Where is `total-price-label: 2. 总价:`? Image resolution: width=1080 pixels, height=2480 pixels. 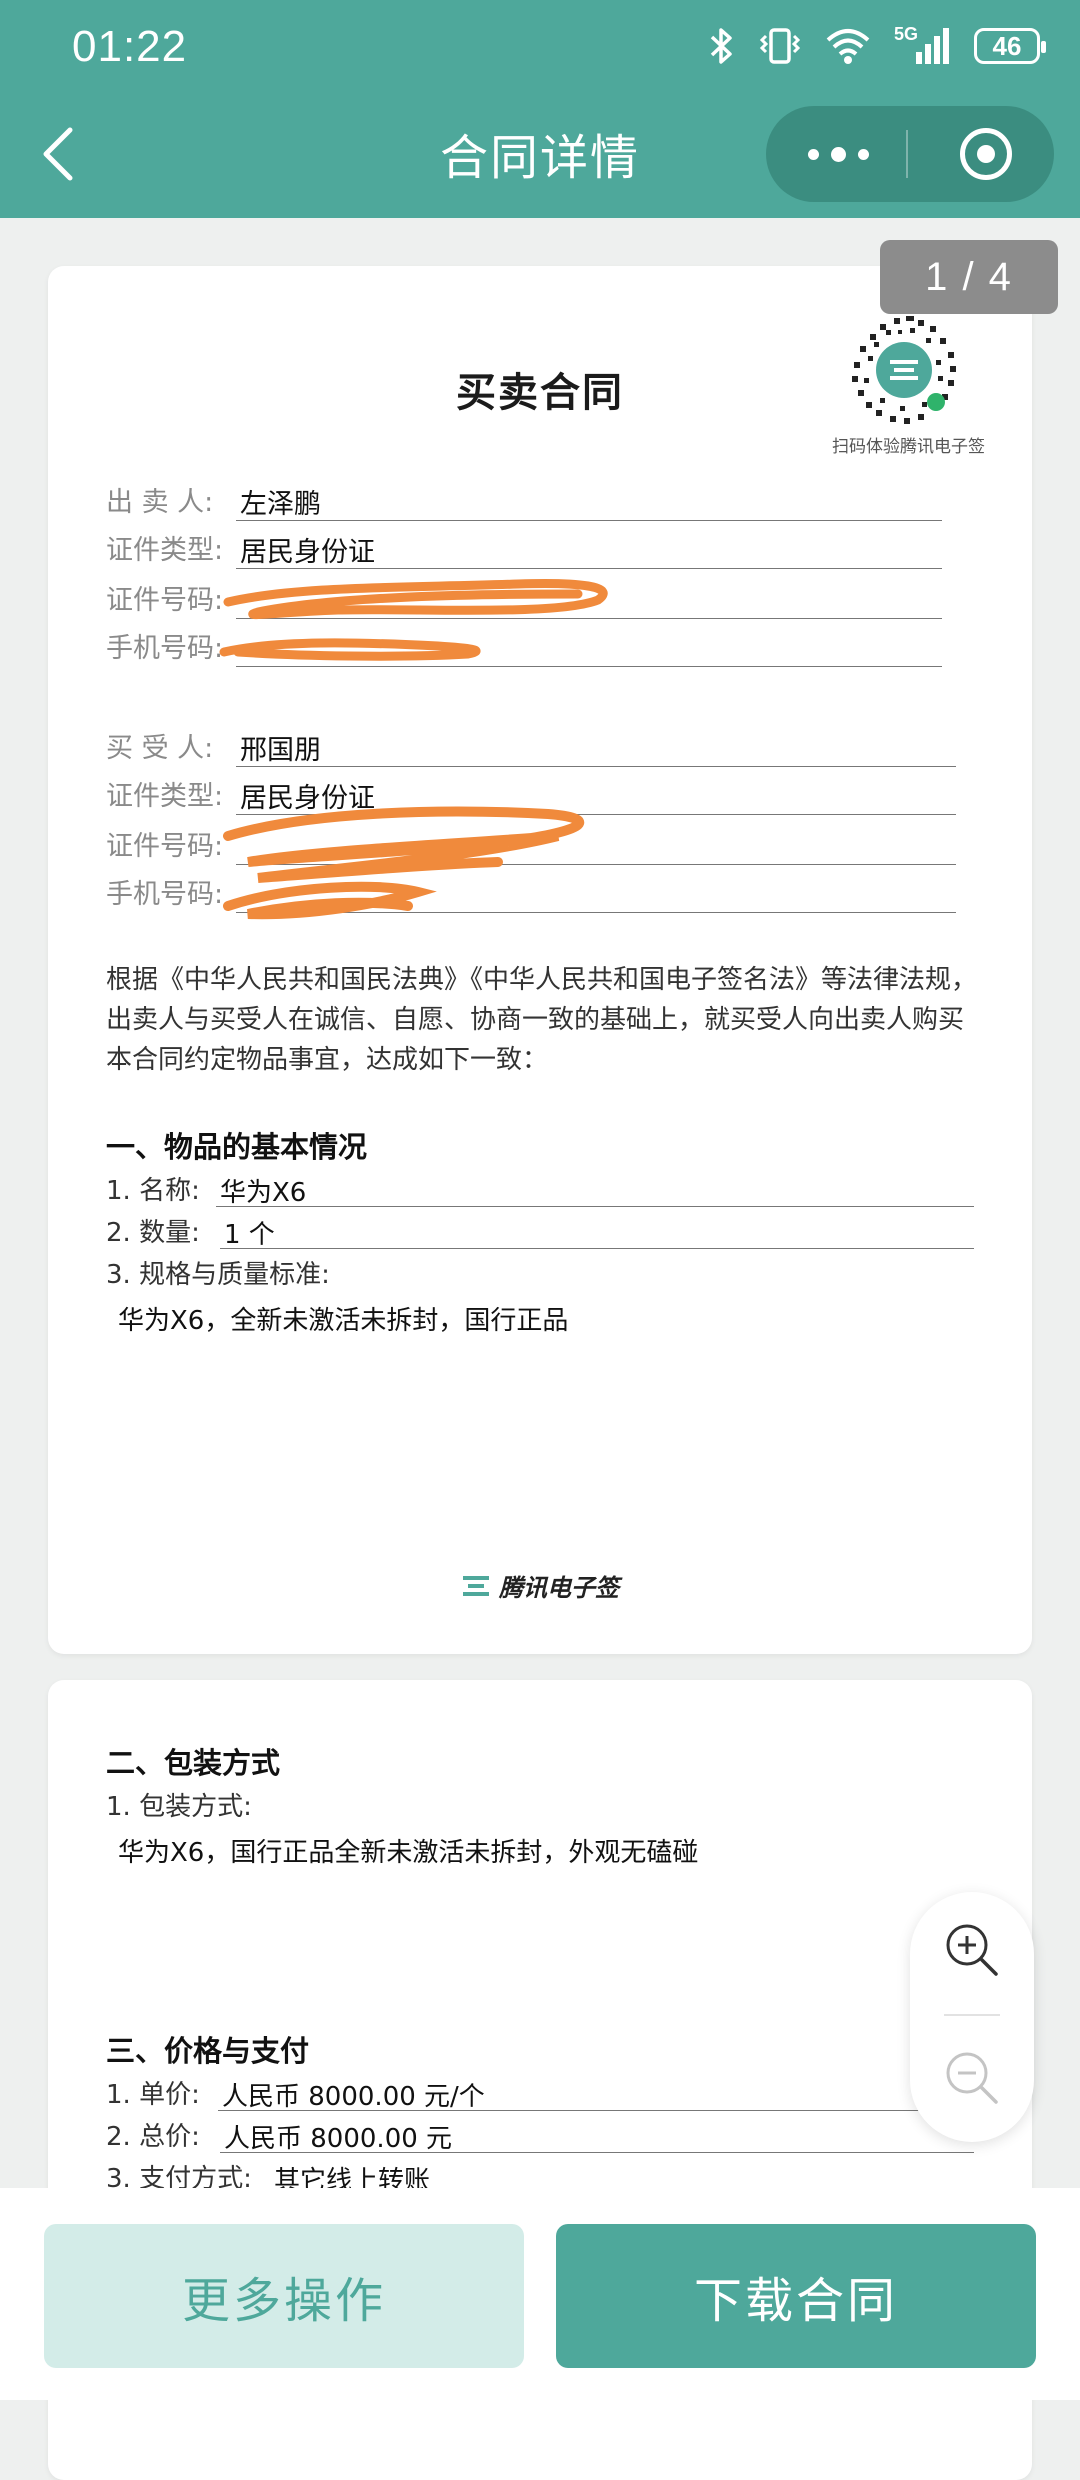
total-price-label: 2. 总价: is located at coordinates (153, 2137).